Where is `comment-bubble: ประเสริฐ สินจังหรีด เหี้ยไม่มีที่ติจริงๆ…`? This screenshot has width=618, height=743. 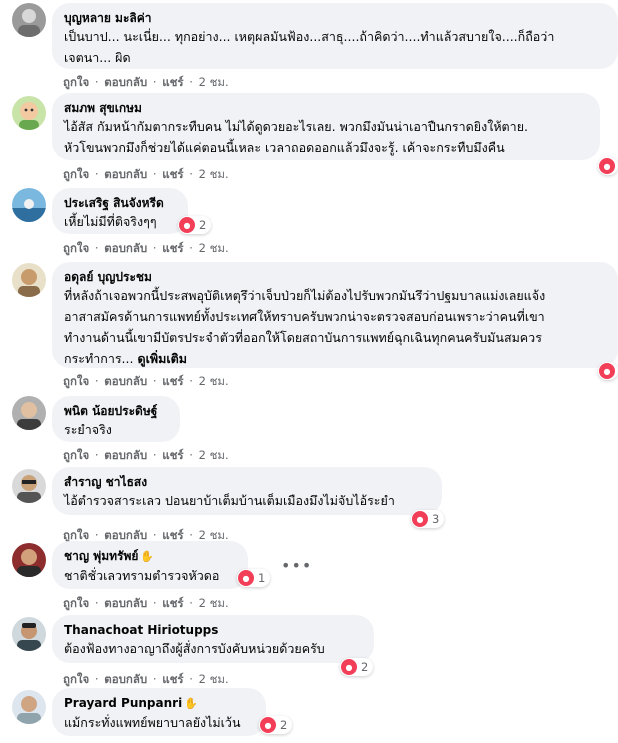 comment-bubble: ประเสริฐ สินจังหรีด เหี้ยไม่มีที่ติจริงๆ… is located at coordinates (120, 211).